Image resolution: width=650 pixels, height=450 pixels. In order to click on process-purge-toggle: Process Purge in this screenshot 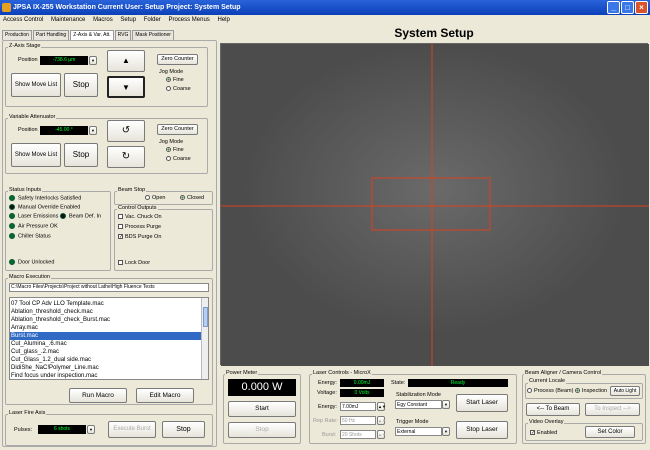, I will do `click(139, 227)`.